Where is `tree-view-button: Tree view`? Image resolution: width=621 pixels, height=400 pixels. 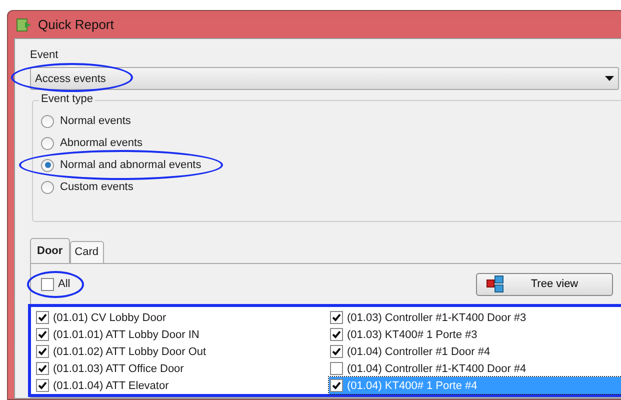
tree-view-button: Tree view is located at coordinates (544, 284).